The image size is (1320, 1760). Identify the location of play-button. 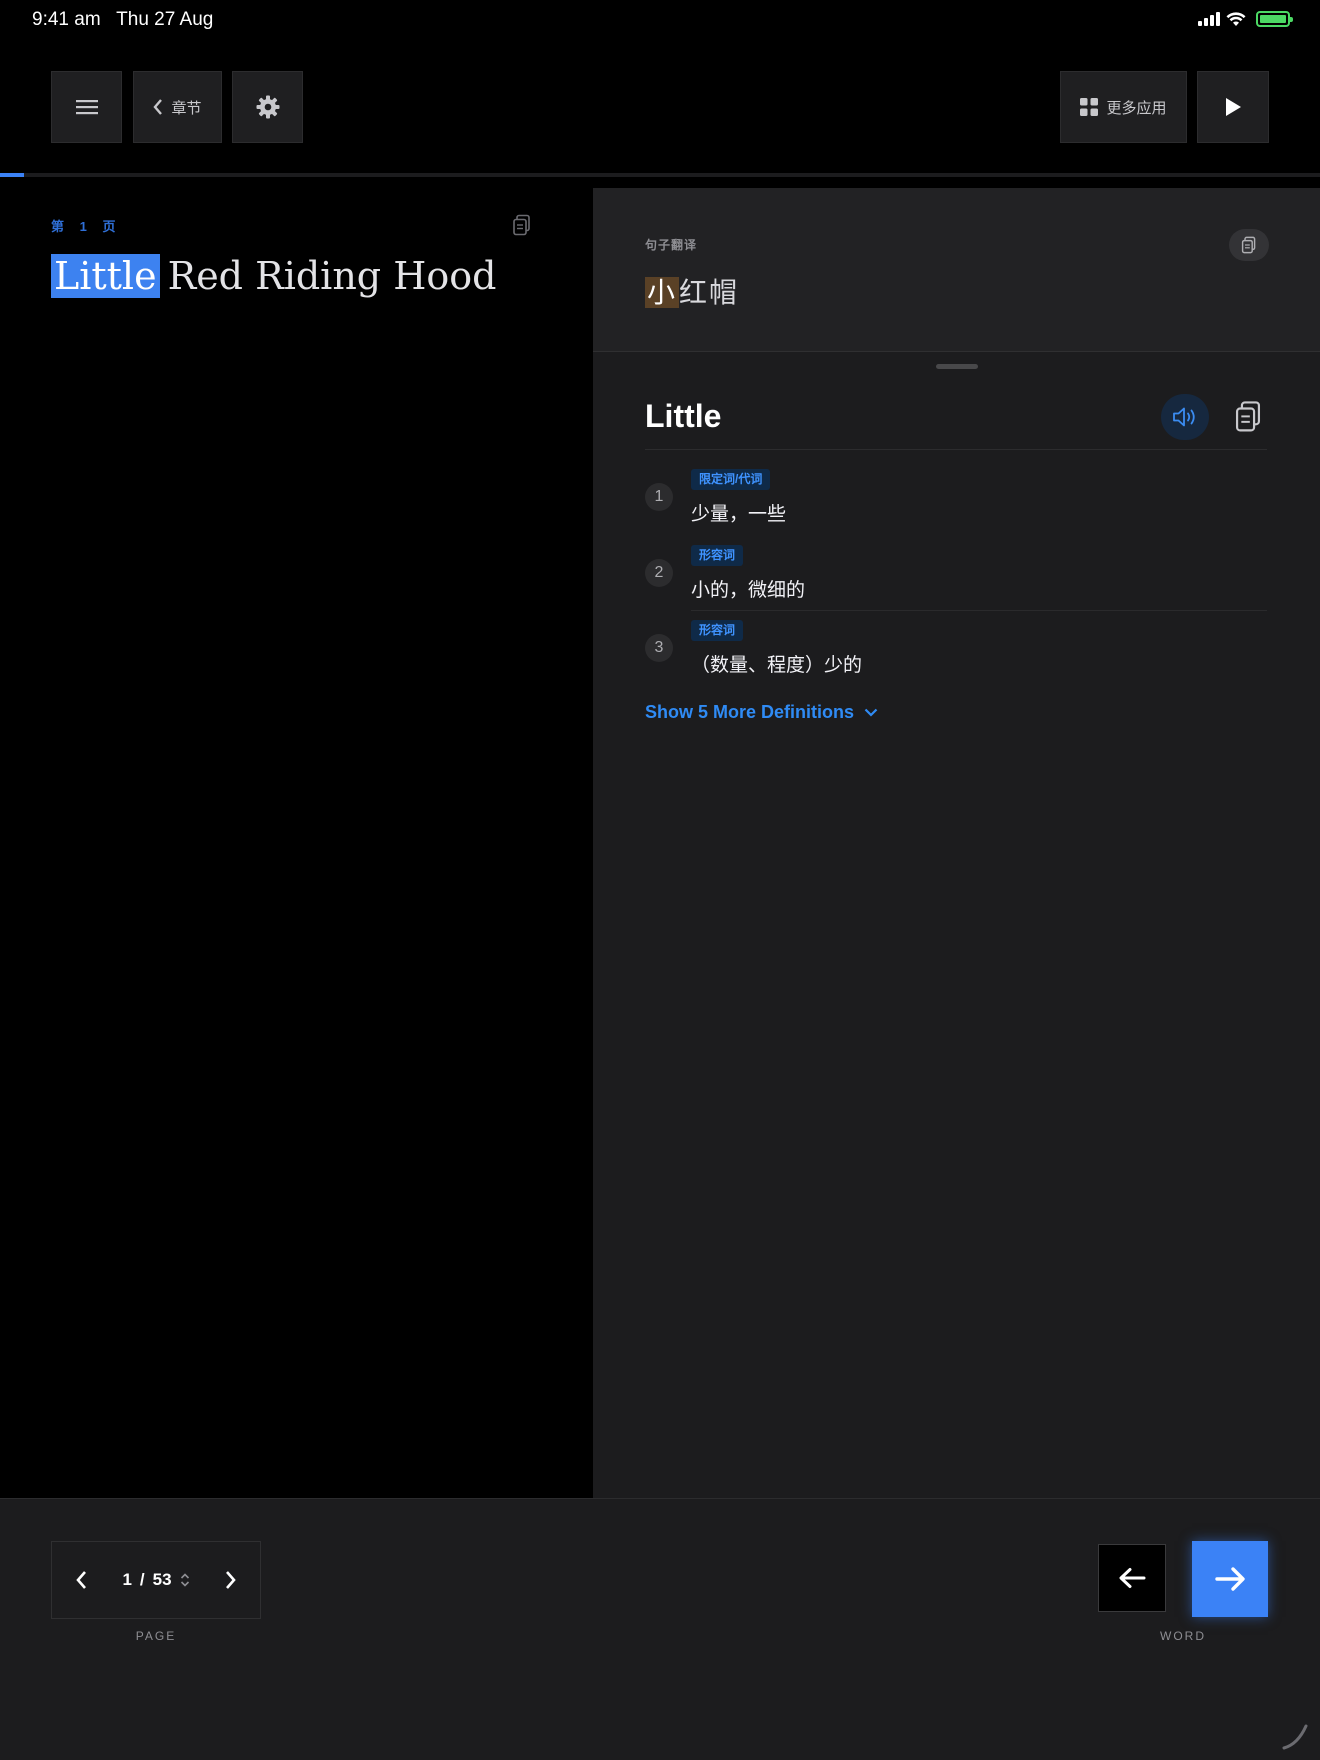
(1233, 107).